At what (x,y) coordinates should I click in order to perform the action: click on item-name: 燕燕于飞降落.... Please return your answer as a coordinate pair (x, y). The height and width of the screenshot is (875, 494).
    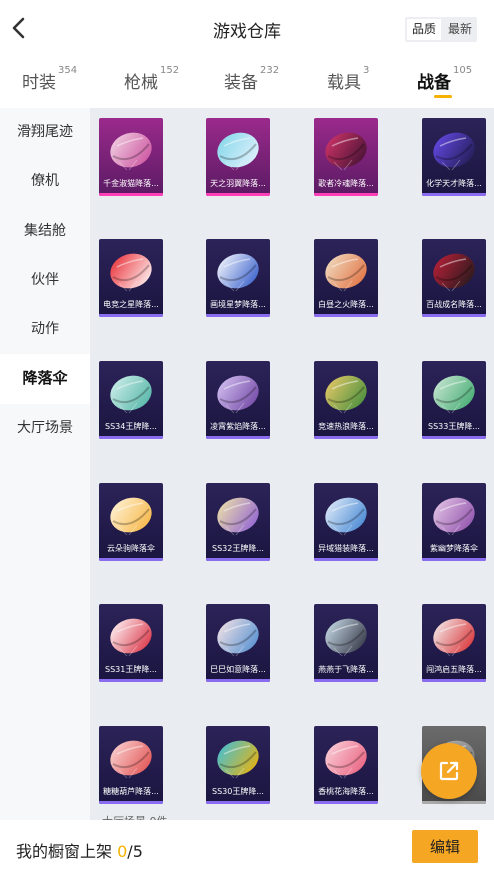
    Looking at the image, I should click on (346, 669).